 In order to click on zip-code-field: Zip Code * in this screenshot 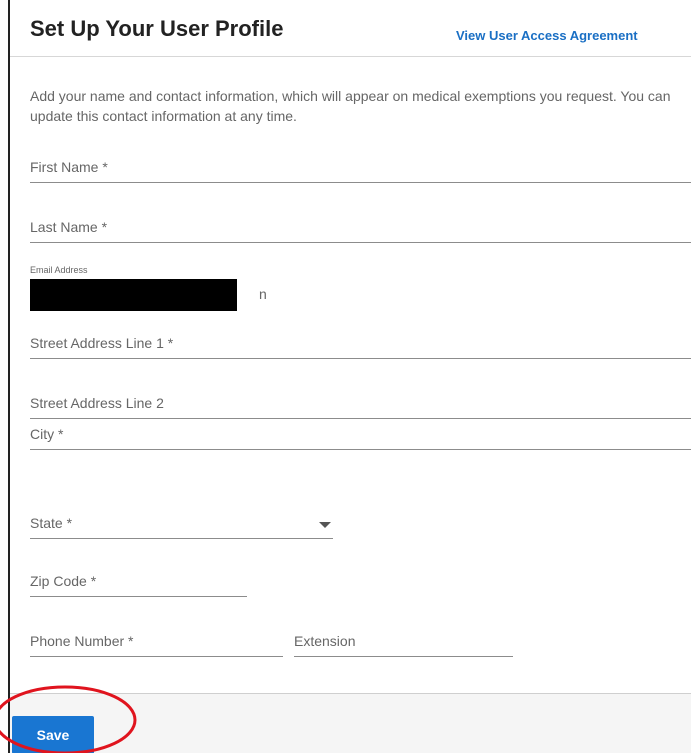, I will do `click(138, 581)`.